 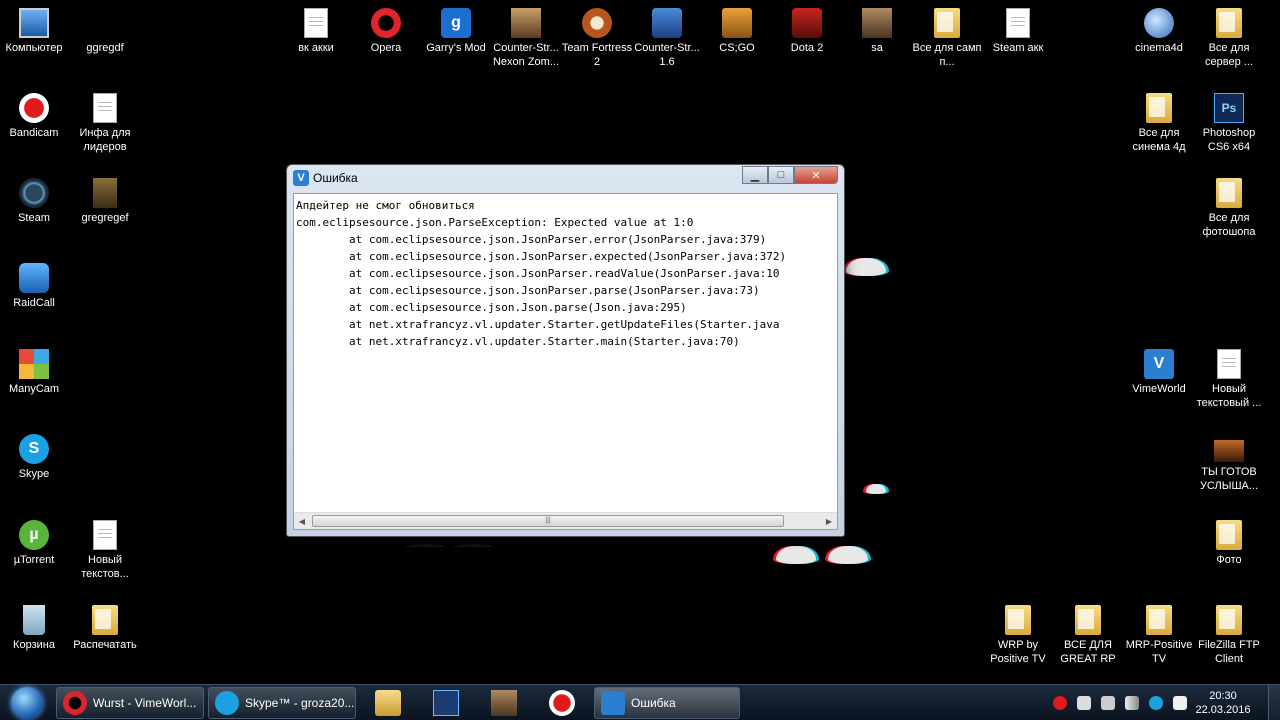 I want to click on desktop-icon-steam-akk: Steam акк, so click(x=1018, y=31).